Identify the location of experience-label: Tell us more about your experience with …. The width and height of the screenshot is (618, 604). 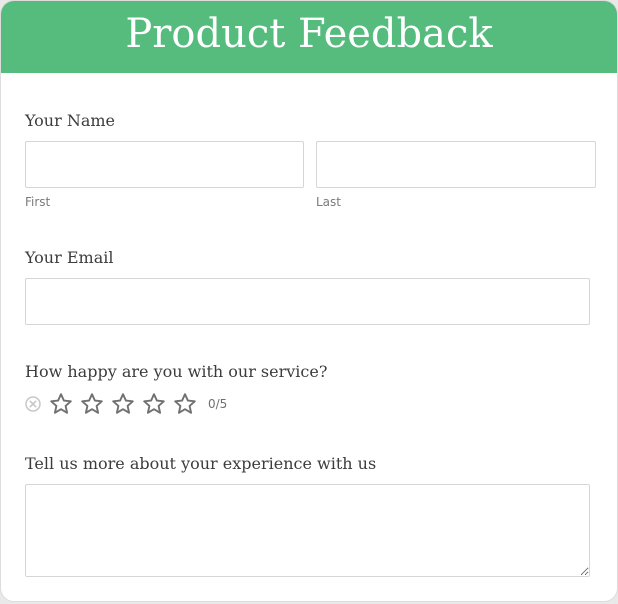
(201, 463).